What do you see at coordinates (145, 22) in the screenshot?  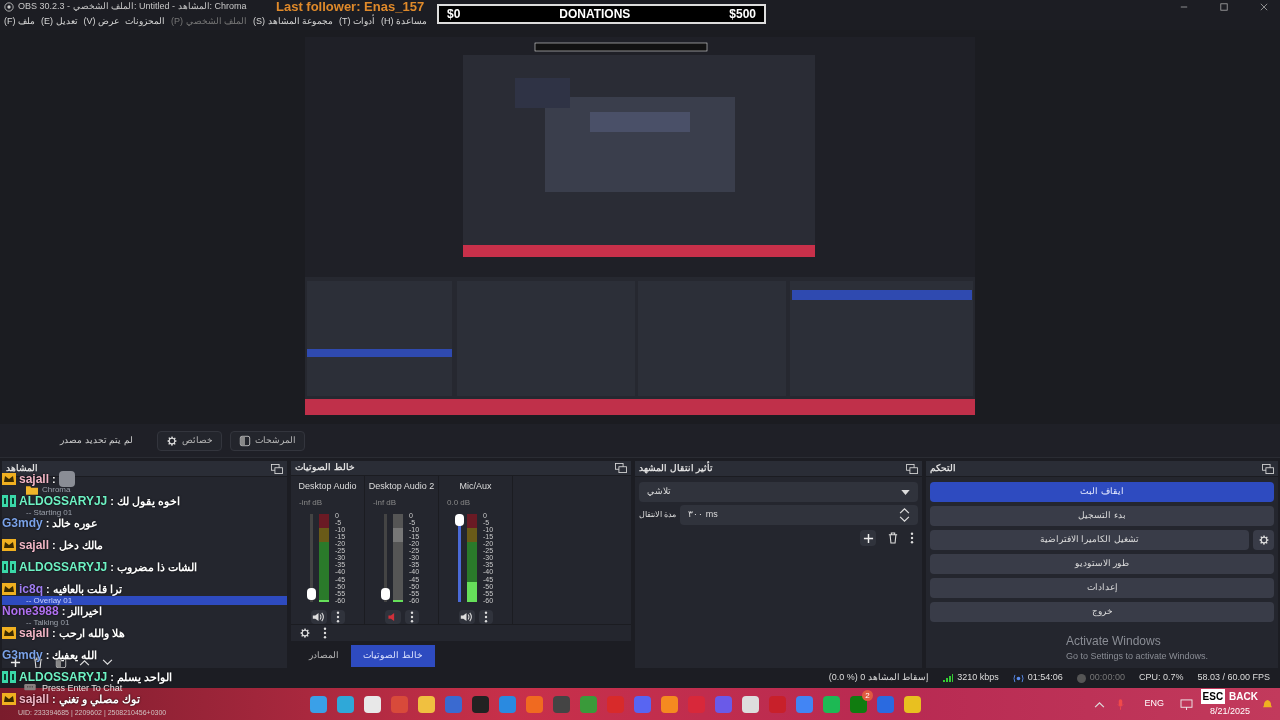 I see `menu-item: المحزونات` at bounding box center [145, 22].